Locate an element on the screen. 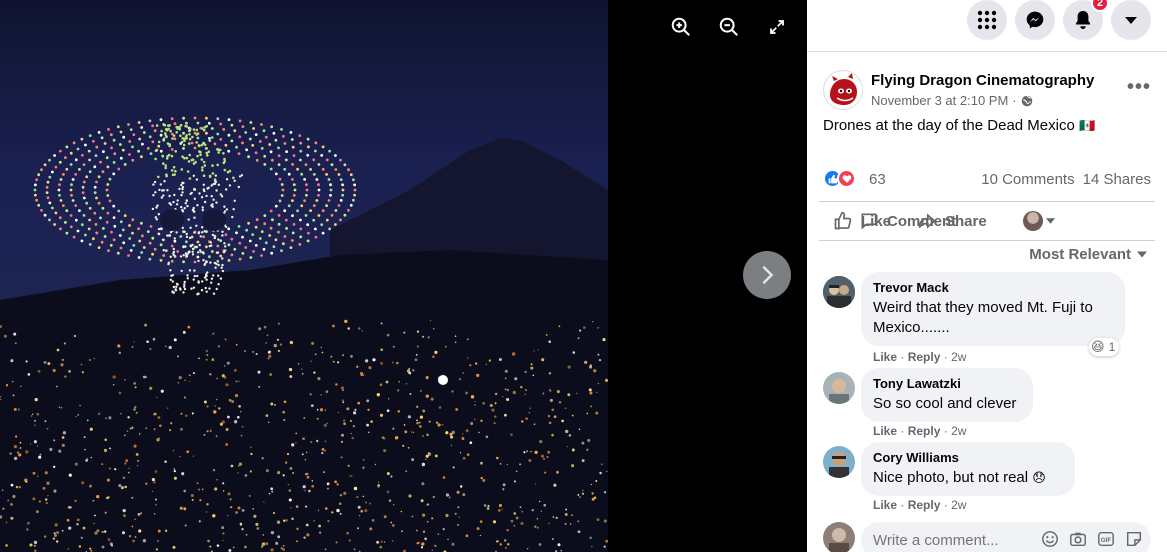  next-photo-button is located at coordinates (767, 275).